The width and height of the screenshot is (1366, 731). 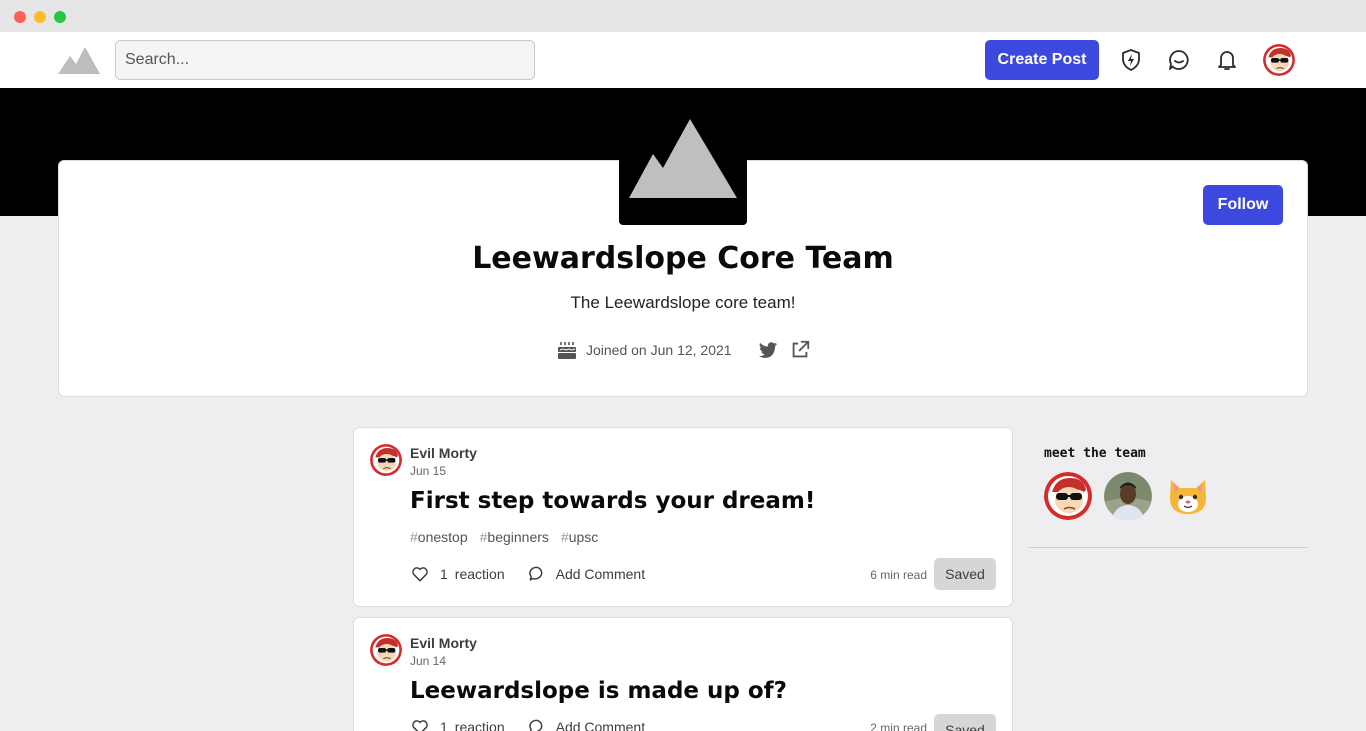 What do you see at coordinates (1095, 453) in the screenshot?
I see `team-section-title: meet the team` at bounding box center [1095, 453].